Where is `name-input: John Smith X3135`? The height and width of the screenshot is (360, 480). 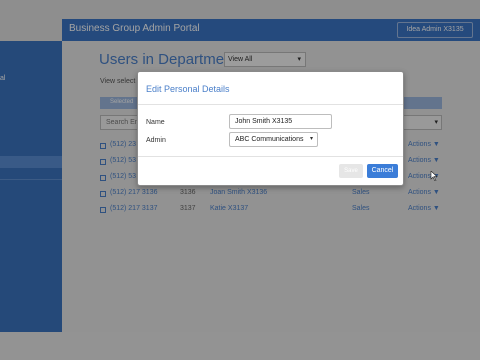
name-input: John Smith X3135 is located at coordinates (280, 121).